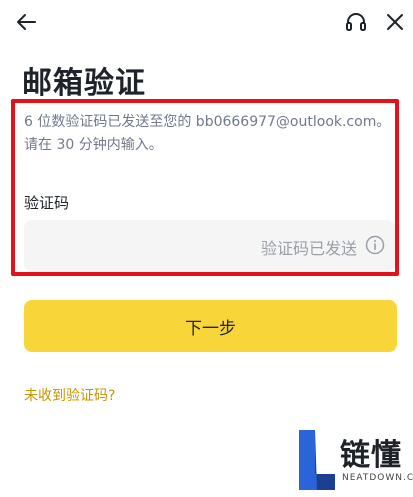 The height and width of the screenshot is (497, 413). Describe the element at coordinates (371, 455) in the screenshot. I see `watermark-text: 链懂` at that location.